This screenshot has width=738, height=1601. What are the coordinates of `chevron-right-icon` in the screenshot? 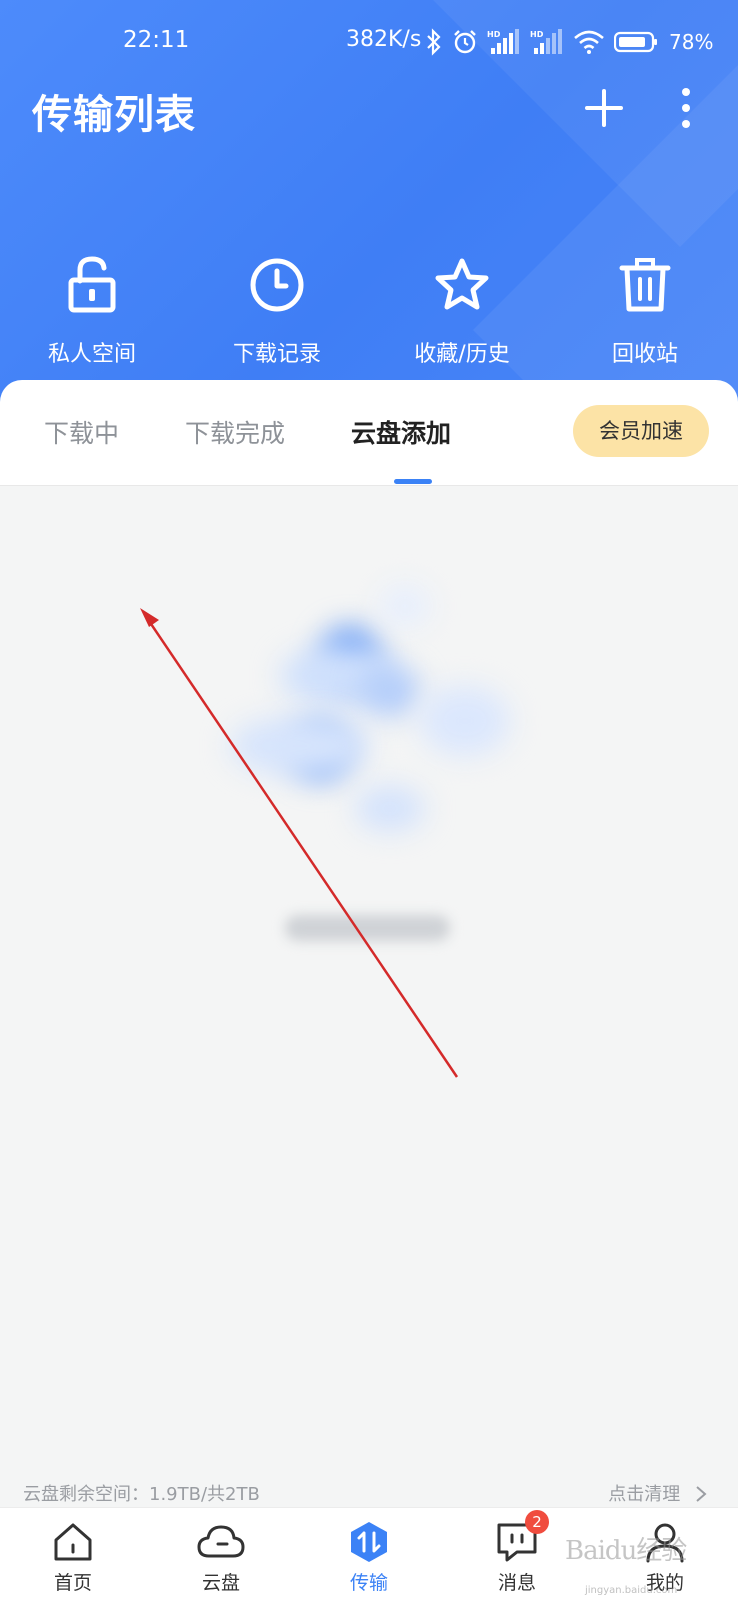 It's located at (701, 1494).